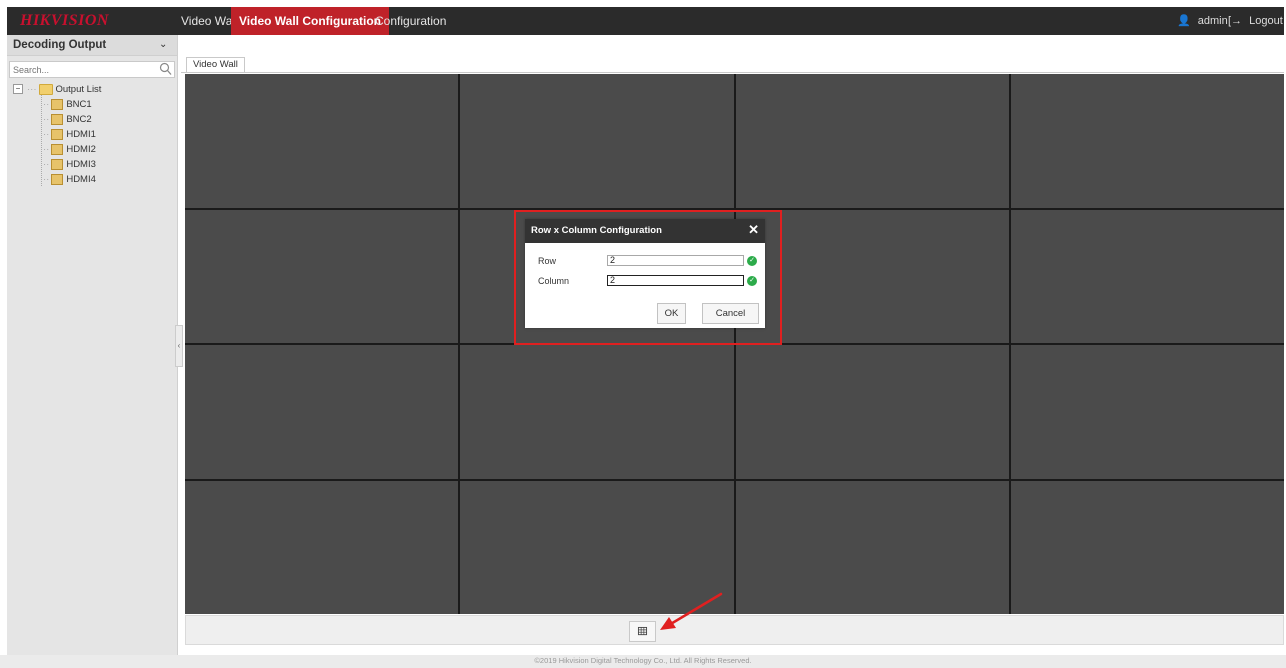  What do you see at coordinates (547, 261) in the screenshot?
I see `row-label: Row` at bounding box center [547, 261].